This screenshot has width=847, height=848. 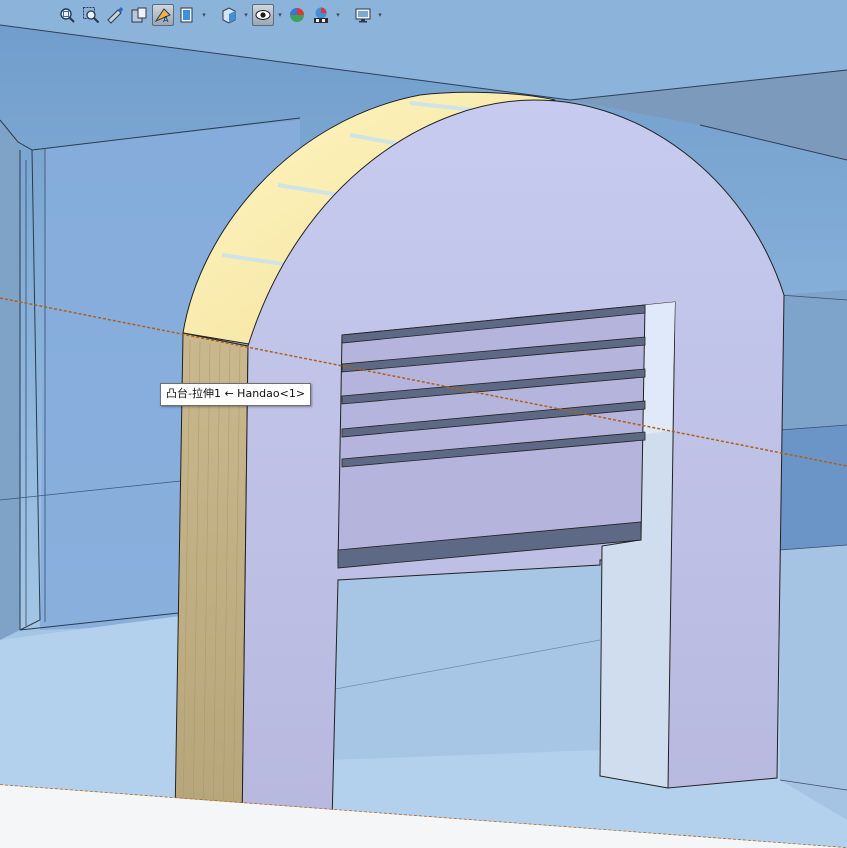 What do you see at coordinates (813, 360) in the screenshot?
I see `right-box-top` at bounding box center [813, 360].